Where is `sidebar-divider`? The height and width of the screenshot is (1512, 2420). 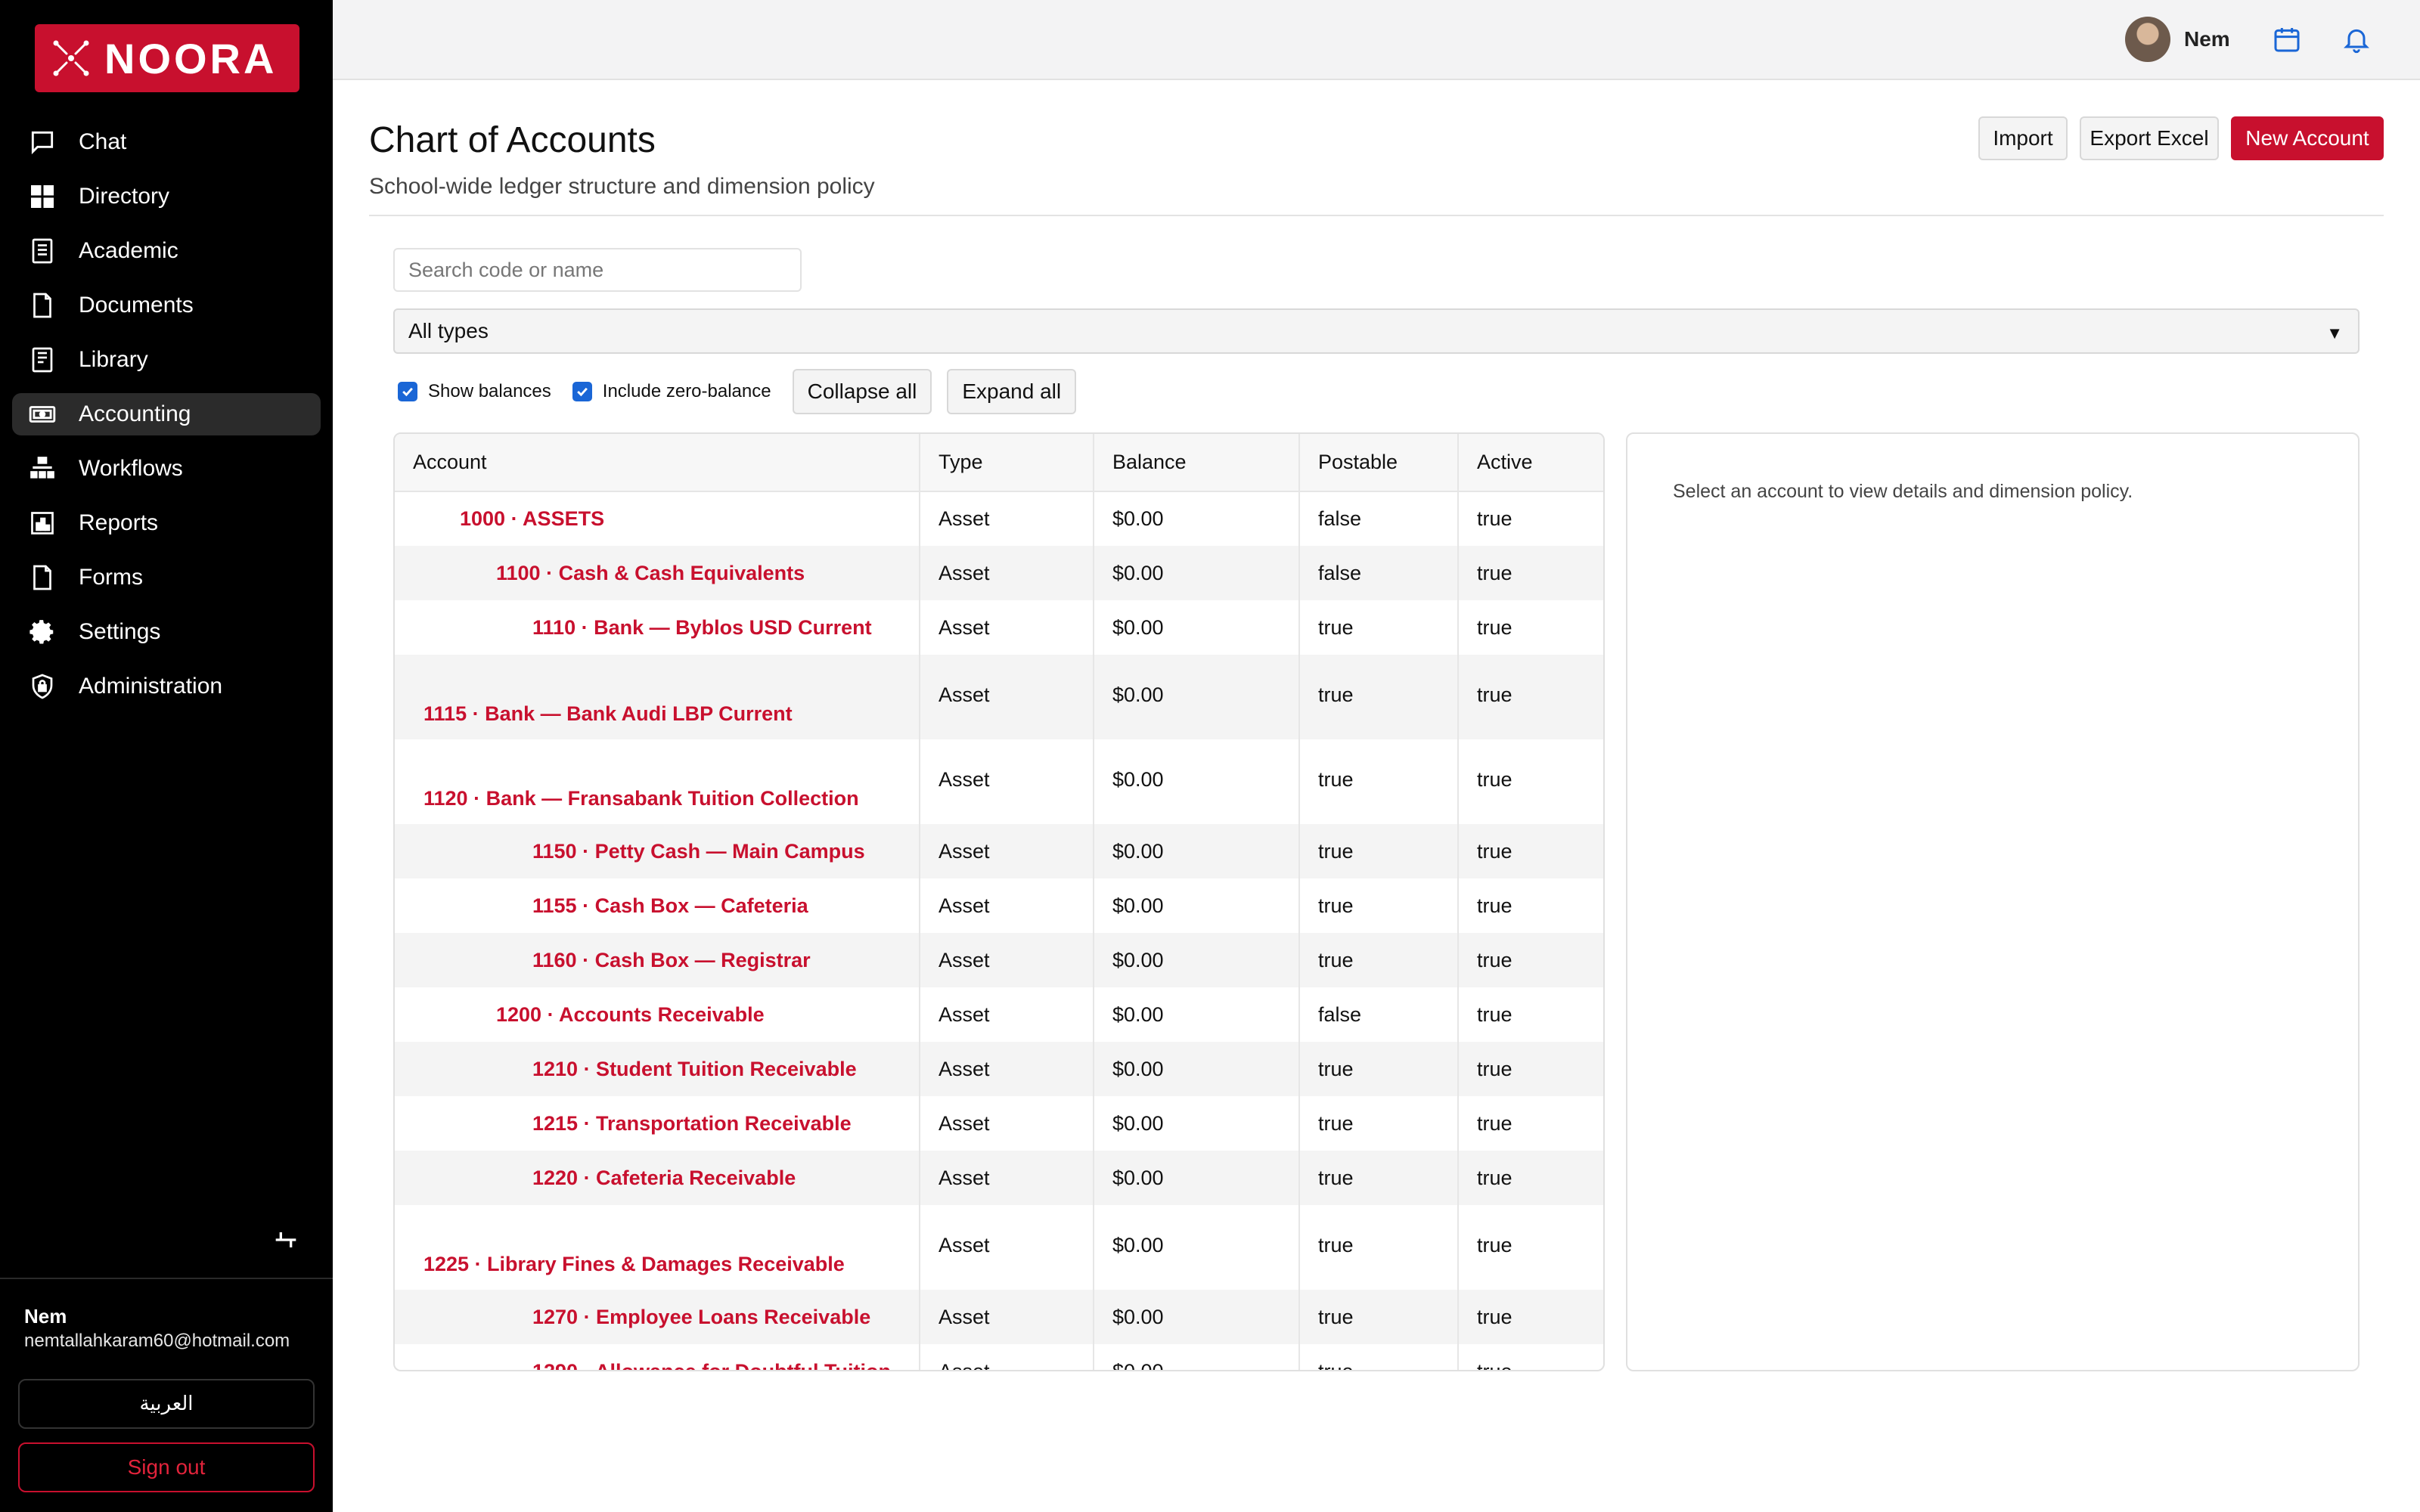 sidebar-divider is located at coordinates (166, 1278).